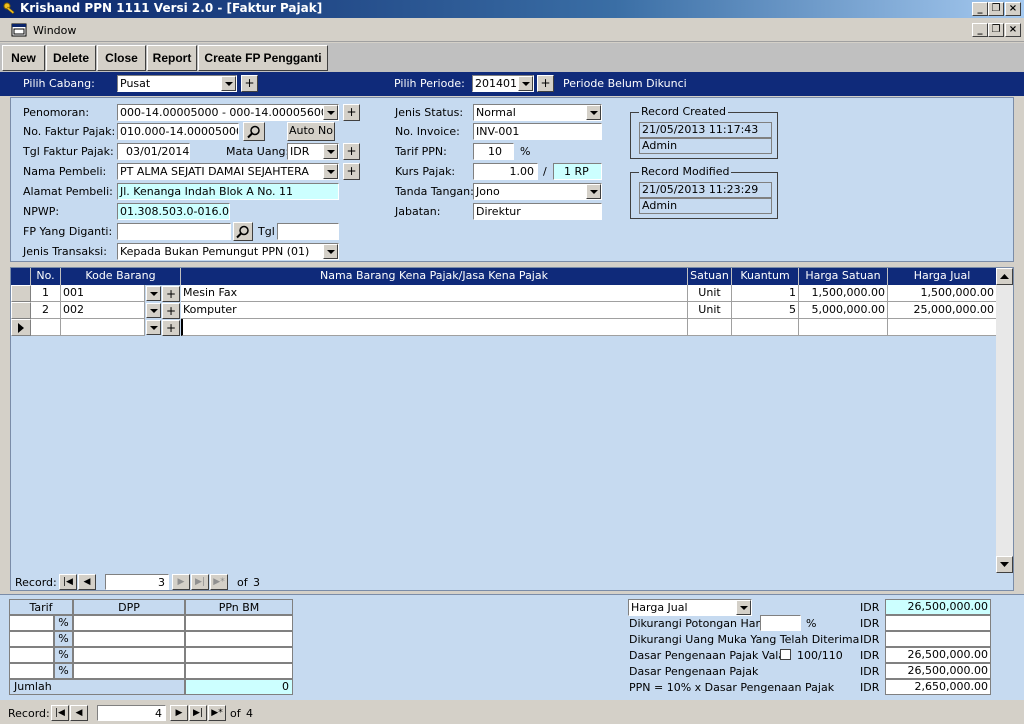  I want to click on window-menu: Window, so click(54, 30).